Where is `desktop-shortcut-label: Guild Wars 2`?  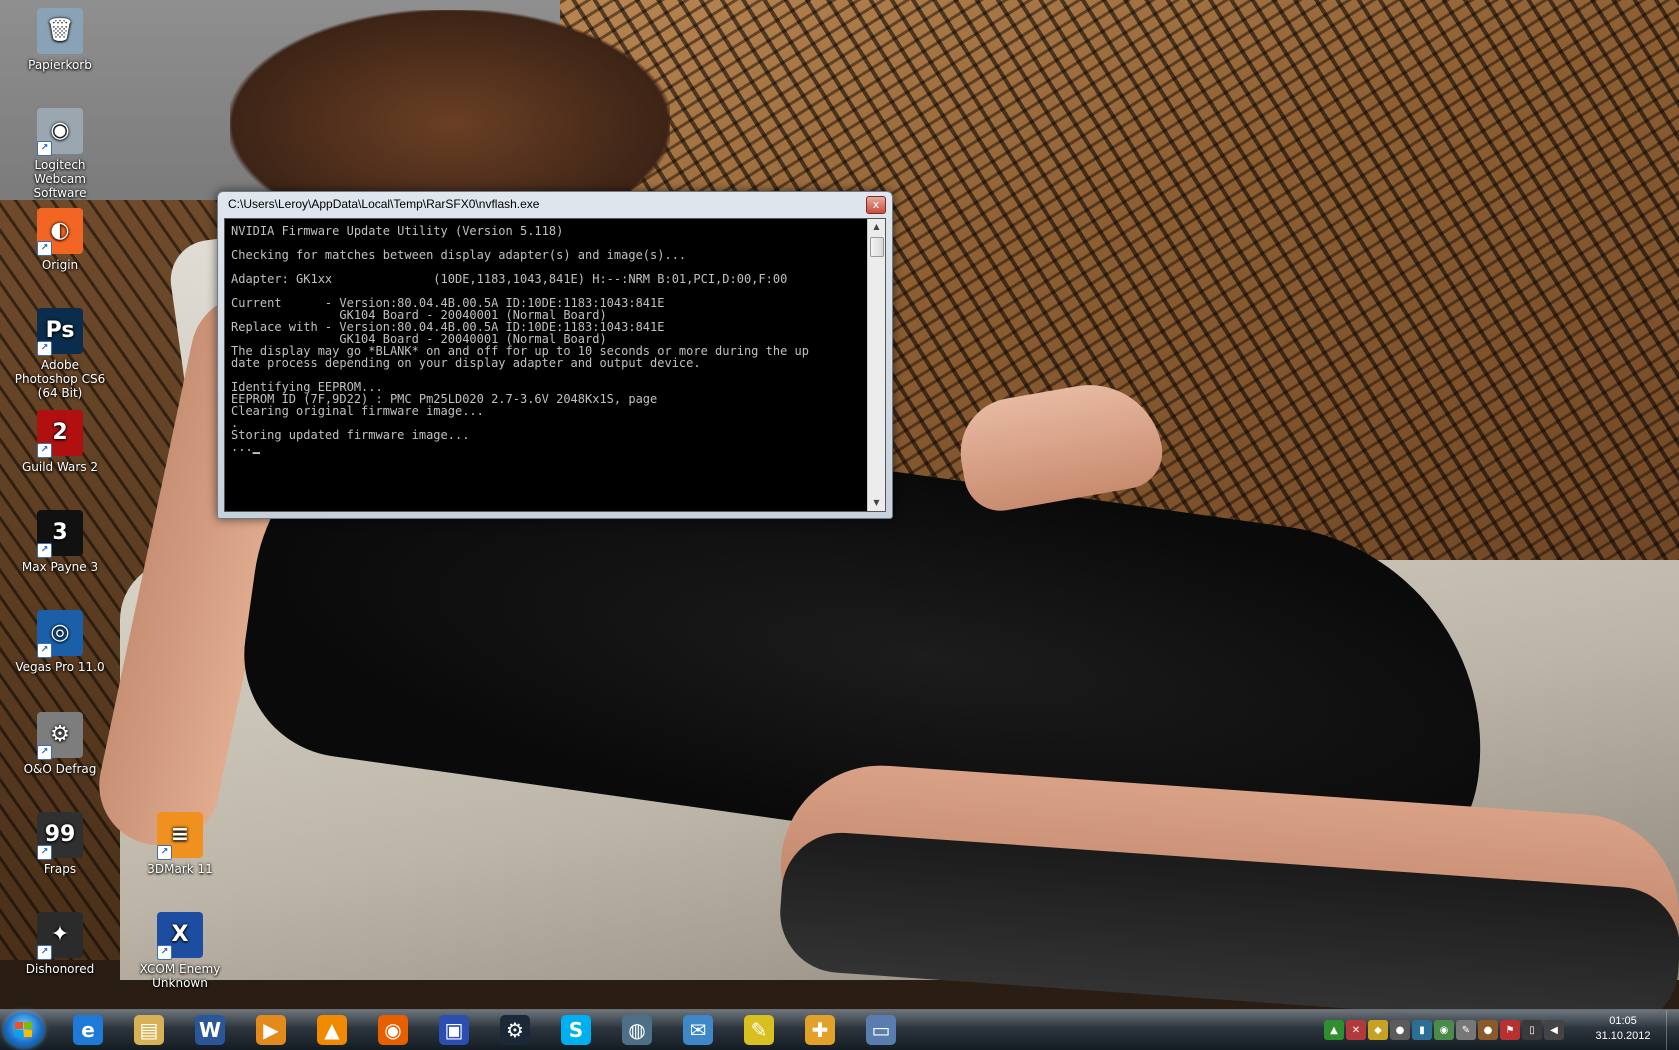 desktop-shortcut-label: Guild Wars 2 is located at coordinates (60, 467).